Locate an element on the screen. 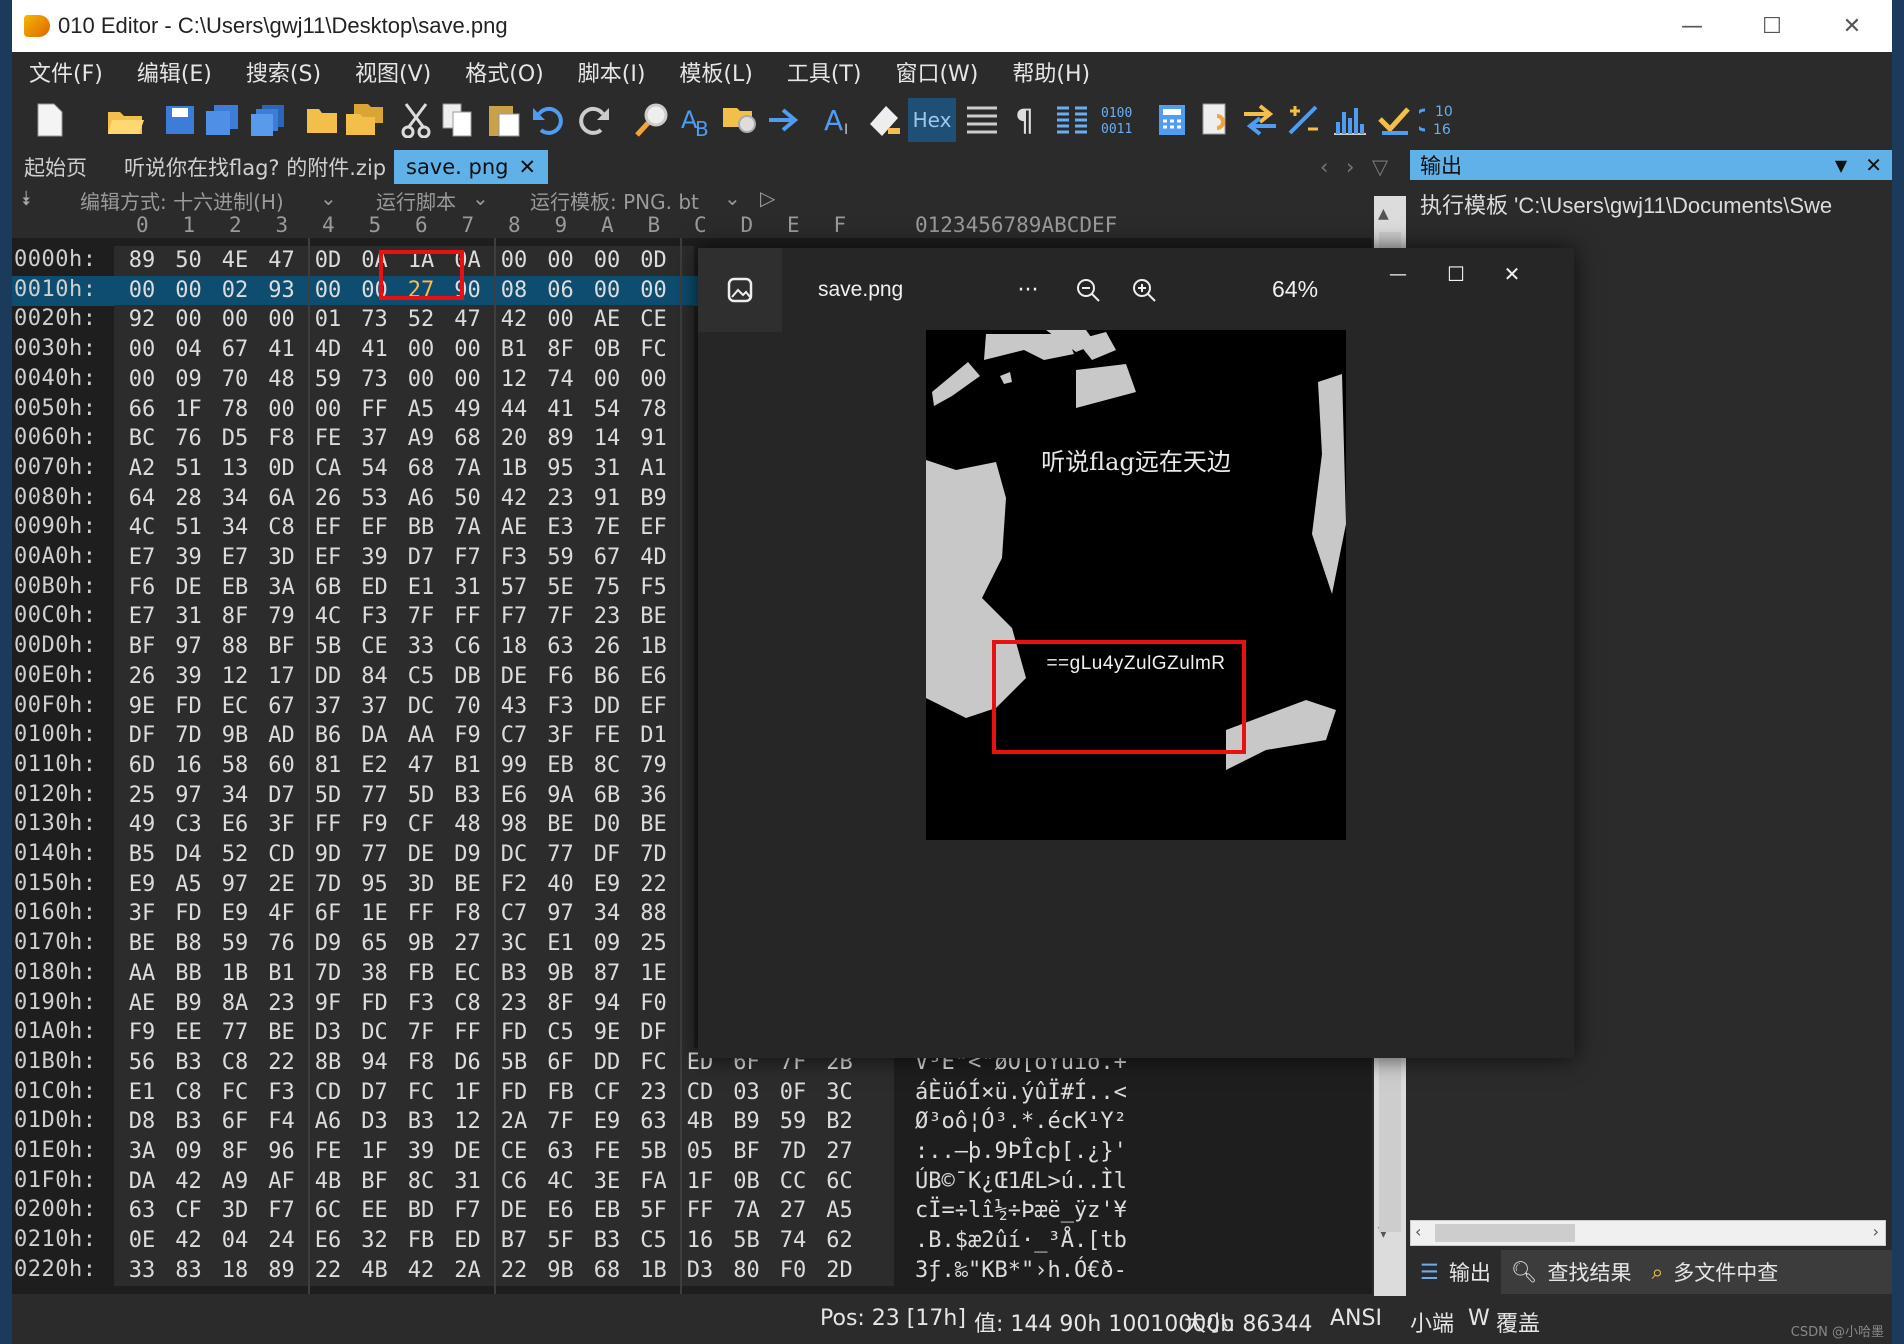 Image resolution: width=1904 pixels, height=1344 pixels. hex-byte: 16 is located at coordinates (189, 765).